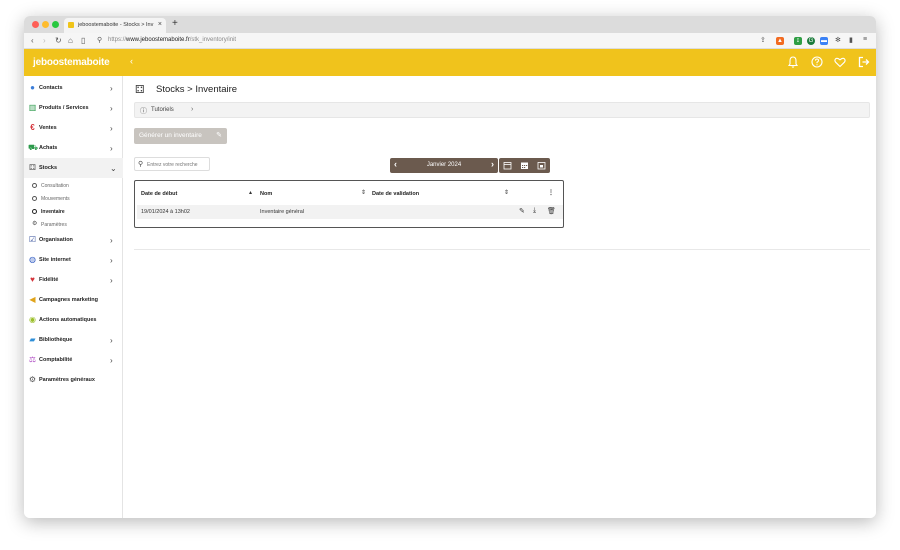 This screenshot has width=900, height=550. What do you see at coordinates (73, 360) in the screenshot?
I see `sidebar-item-comptabilite: ⚖ Comptabilité ›` at bounding box center [73, 360].